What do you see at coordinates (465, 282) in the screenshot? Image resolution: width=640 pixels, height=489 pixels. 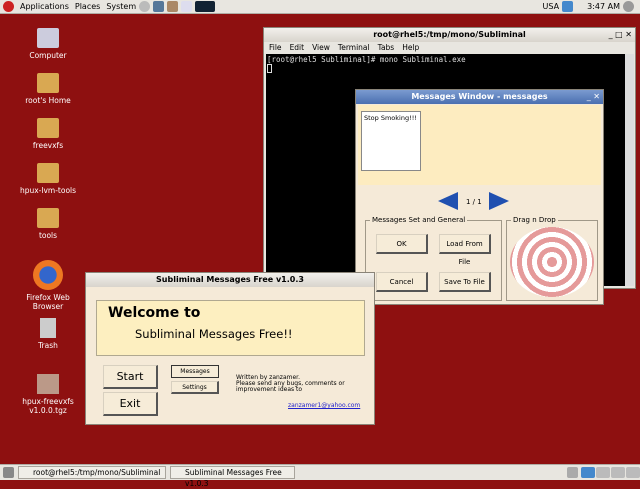 I see `save-to-file-button: Save To File` at bounding box center [465, 282].